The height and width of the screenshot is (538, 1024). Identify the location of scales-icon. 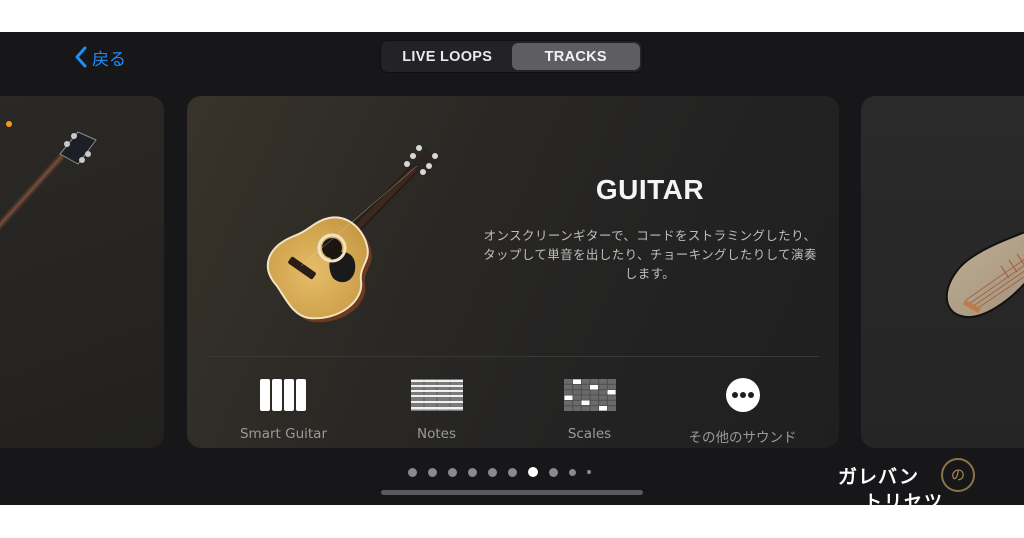
(589, 395).